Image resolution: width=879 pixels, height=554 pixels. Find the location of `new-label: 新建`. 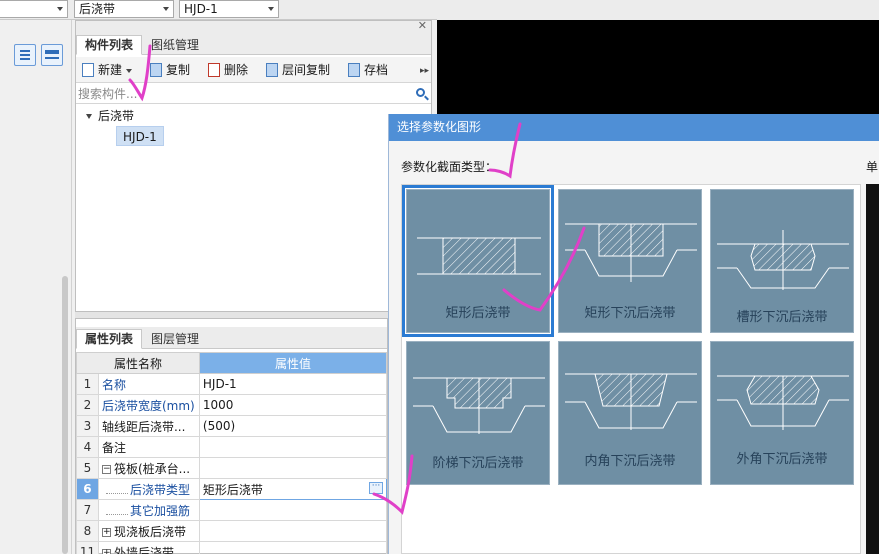

new-label: 新建 is located at coordinates (110, 70).